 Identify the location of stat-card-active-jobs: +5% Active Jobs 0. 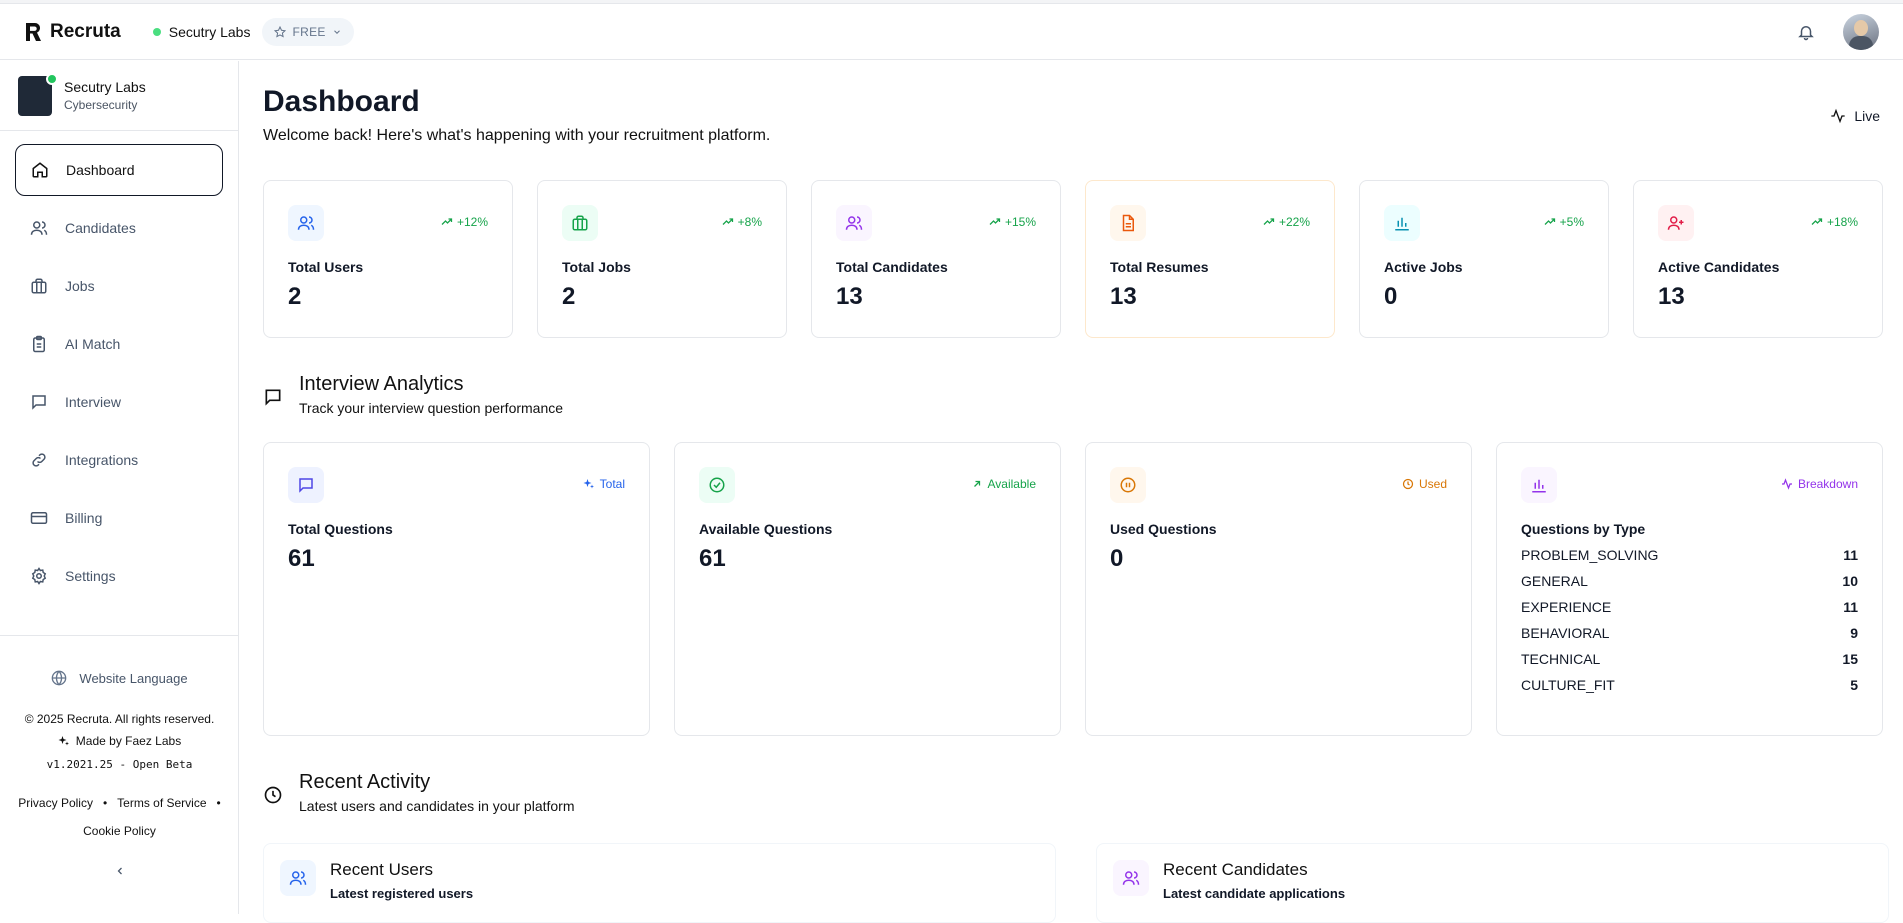
(1484, 259).